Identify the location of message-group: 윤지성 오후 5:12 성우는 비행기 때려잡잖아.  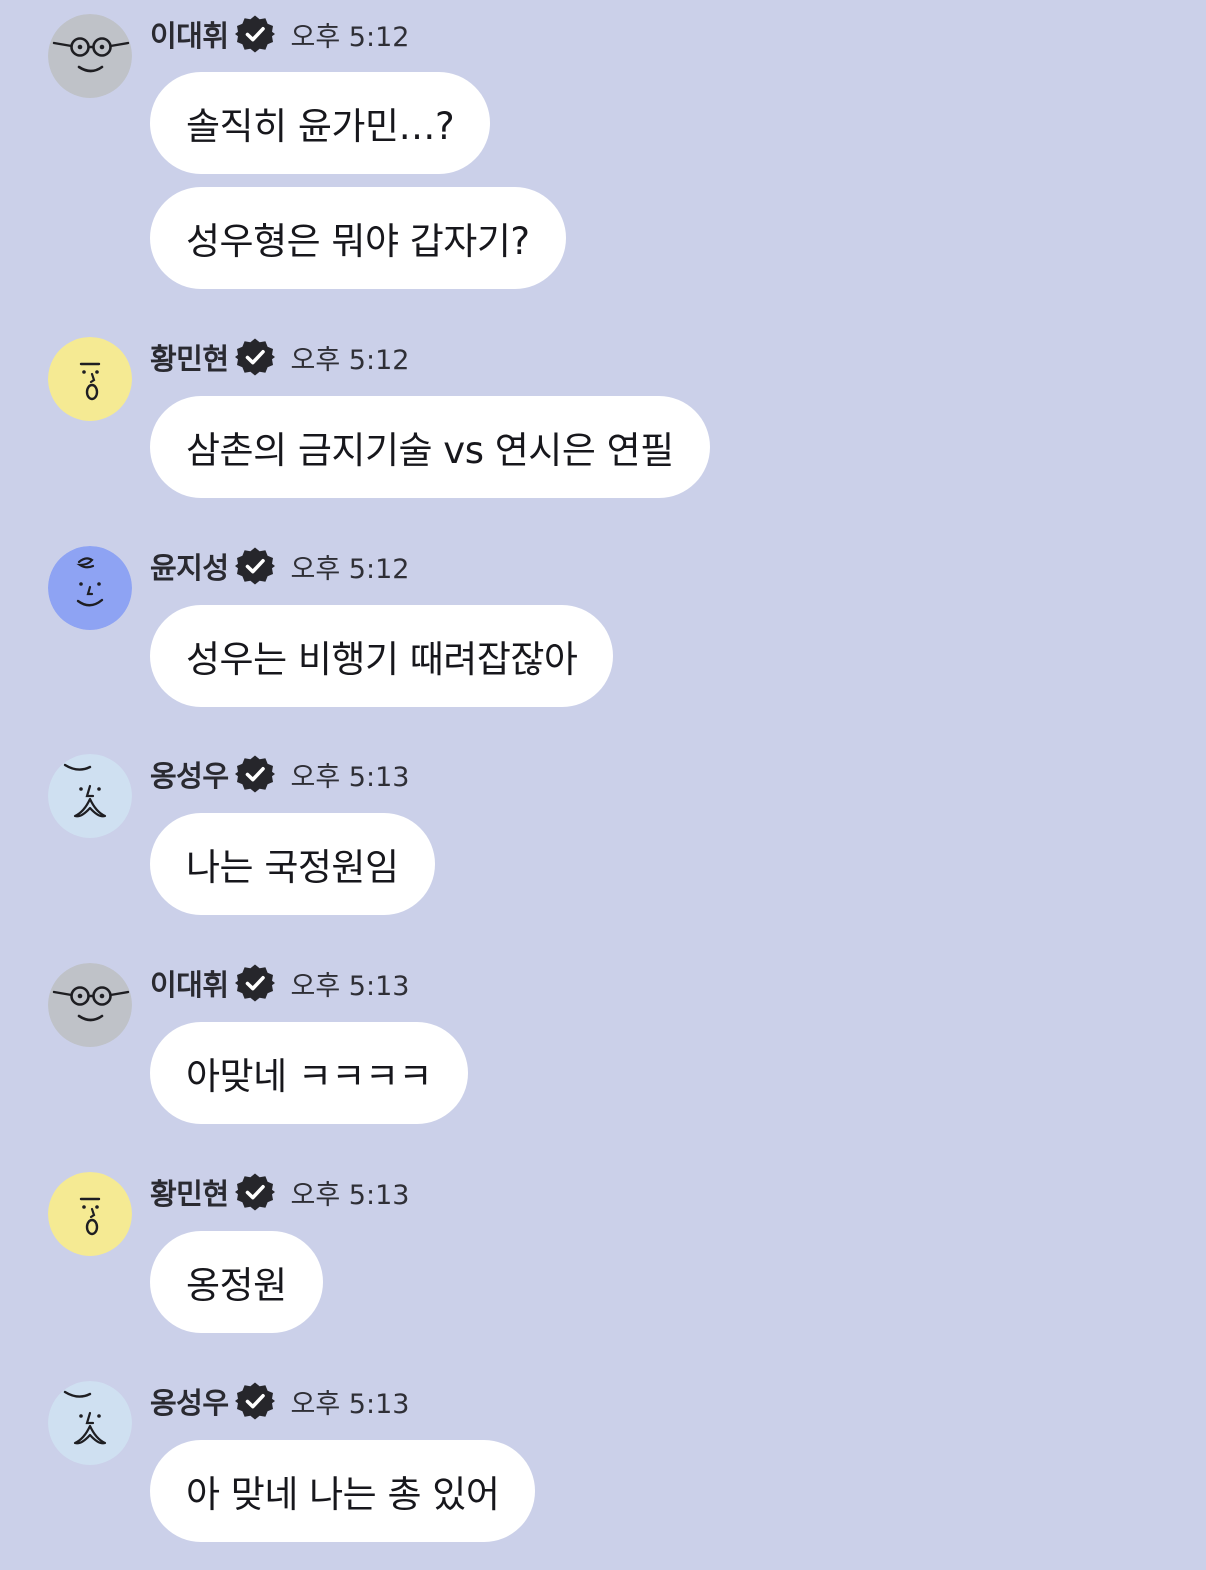
(603, 627).